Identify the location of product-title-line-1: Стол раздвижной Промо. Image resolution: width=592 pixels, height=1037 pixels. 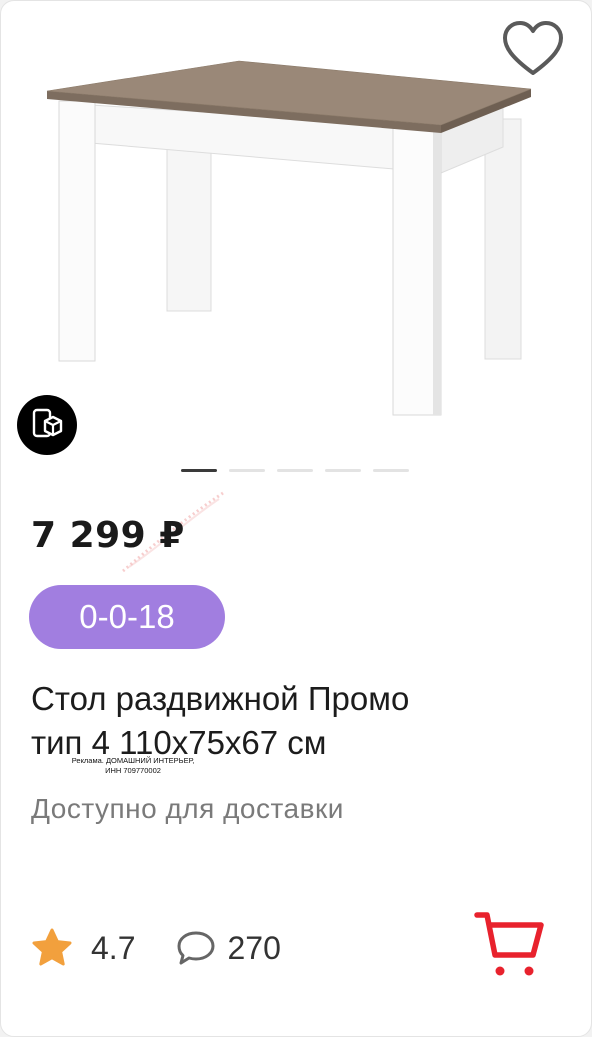
(220, 698).